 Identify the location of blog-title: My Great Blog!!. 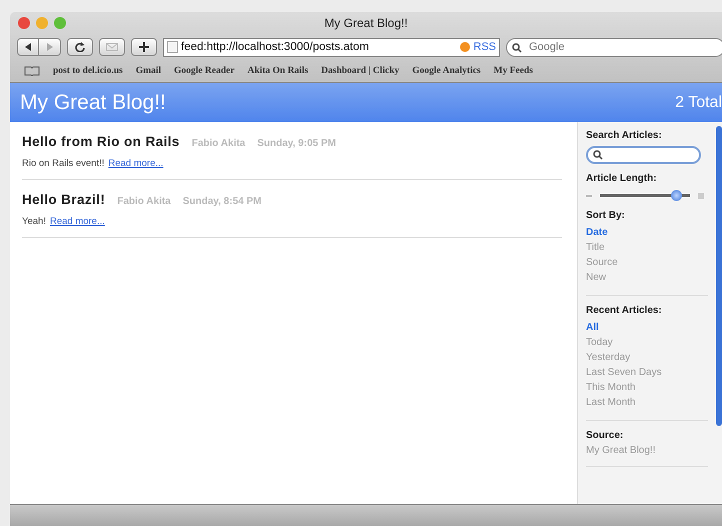
(93, 102).